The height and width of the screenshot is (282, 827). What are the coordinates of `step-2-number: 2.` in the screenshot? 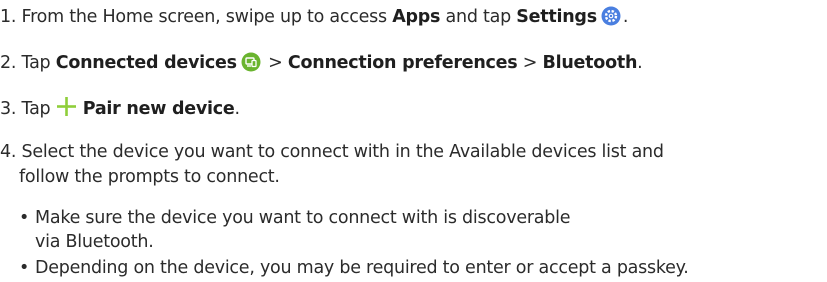 It's located at (8, 63).